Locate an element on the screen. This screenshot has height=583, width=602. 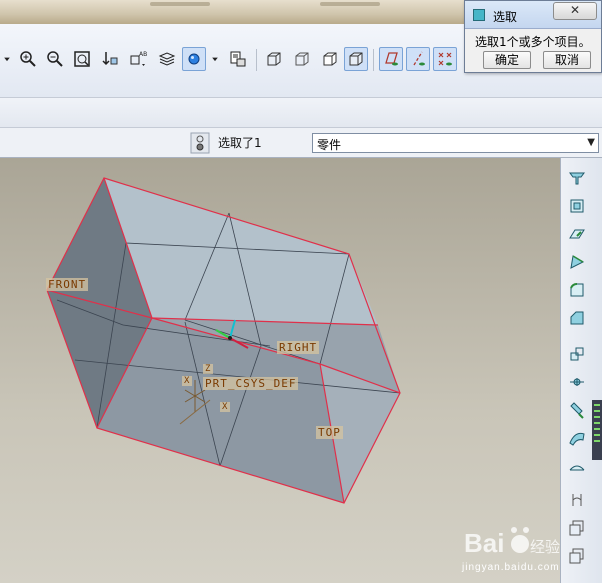
datum-planes-icon is located at coordinates (391, 59).